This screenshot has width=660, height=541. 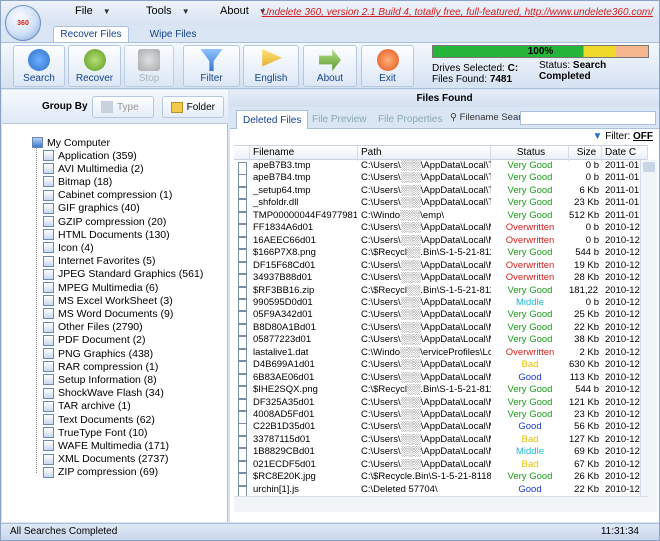 I want to click on tree-item: ZIP compression (69), so click(x=100, y=472).